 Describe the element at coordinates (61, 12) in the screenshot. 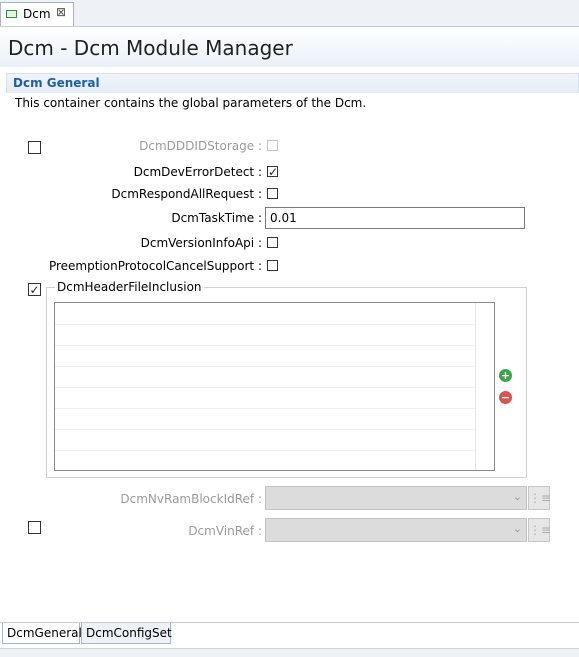

I see `close-icon: ⊠` at that location.